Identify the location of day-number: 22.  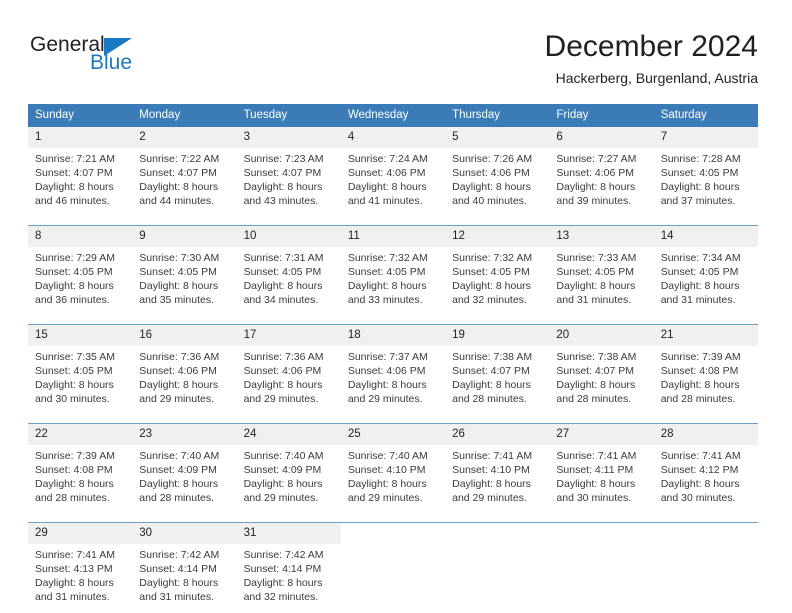
(80, 434).